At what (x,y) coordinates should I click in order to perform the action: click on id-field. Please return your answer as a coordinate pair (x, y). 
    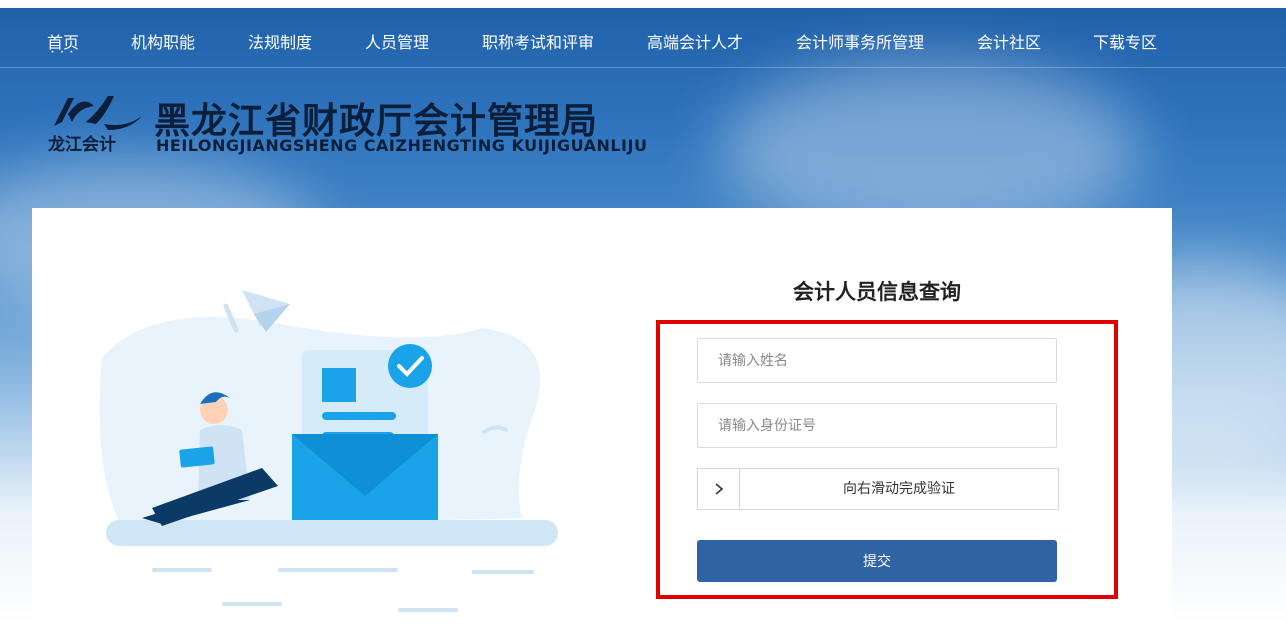
    Looking at the image, I should click on (877, 425).